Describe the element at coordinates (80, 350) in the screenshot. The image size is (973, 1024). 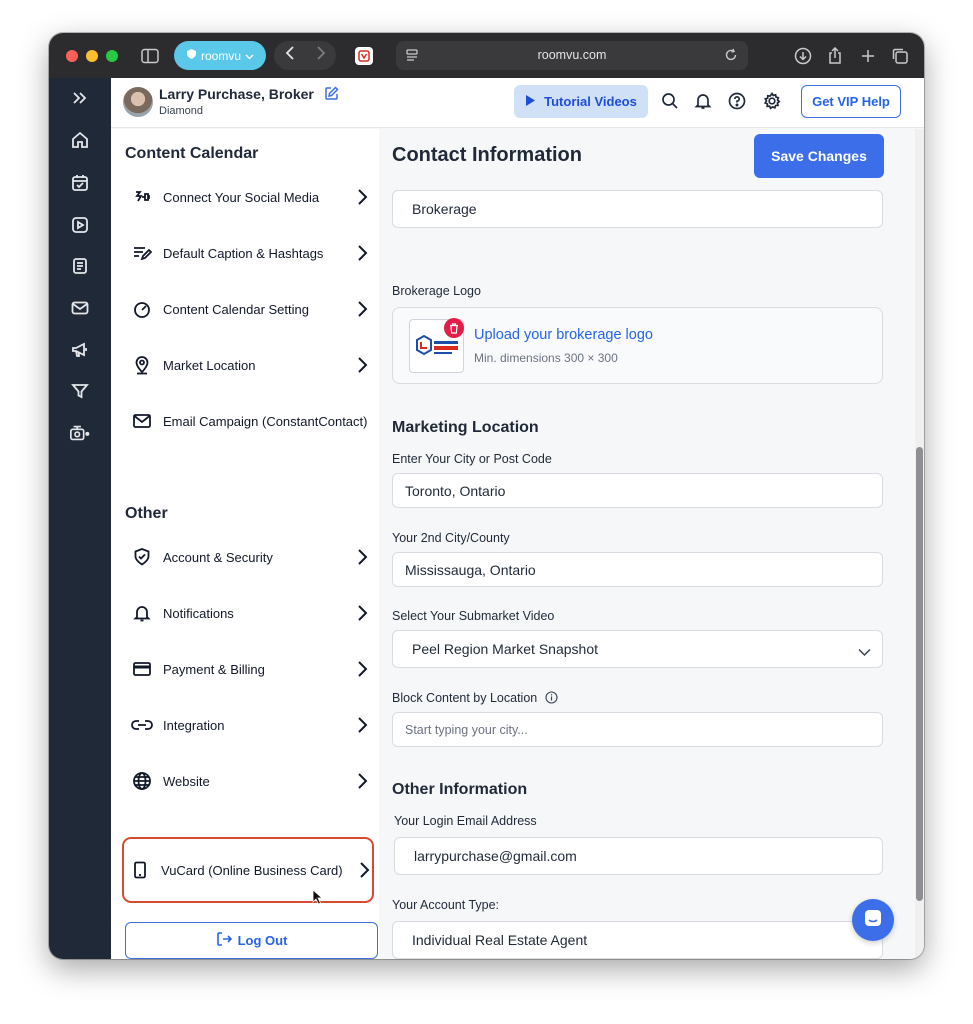
I see `megaphone-icon` at that location.